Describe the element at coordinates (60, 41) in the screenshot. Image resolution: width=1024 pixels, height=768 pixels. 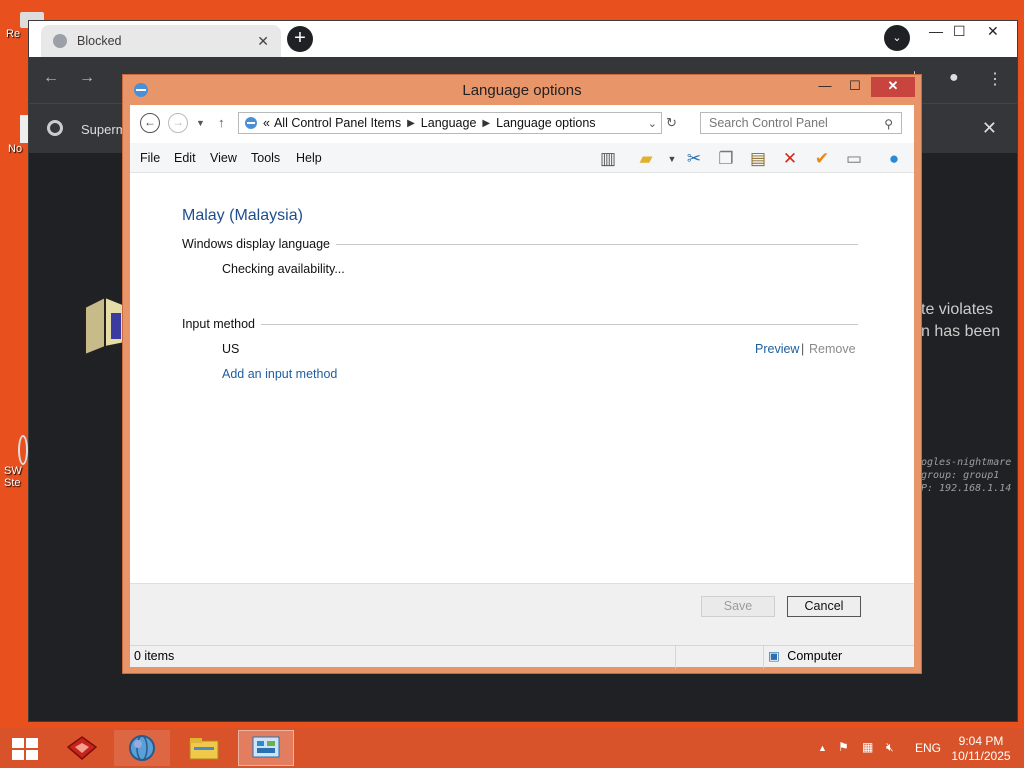
I see `tab-favicon-icon` at that location.